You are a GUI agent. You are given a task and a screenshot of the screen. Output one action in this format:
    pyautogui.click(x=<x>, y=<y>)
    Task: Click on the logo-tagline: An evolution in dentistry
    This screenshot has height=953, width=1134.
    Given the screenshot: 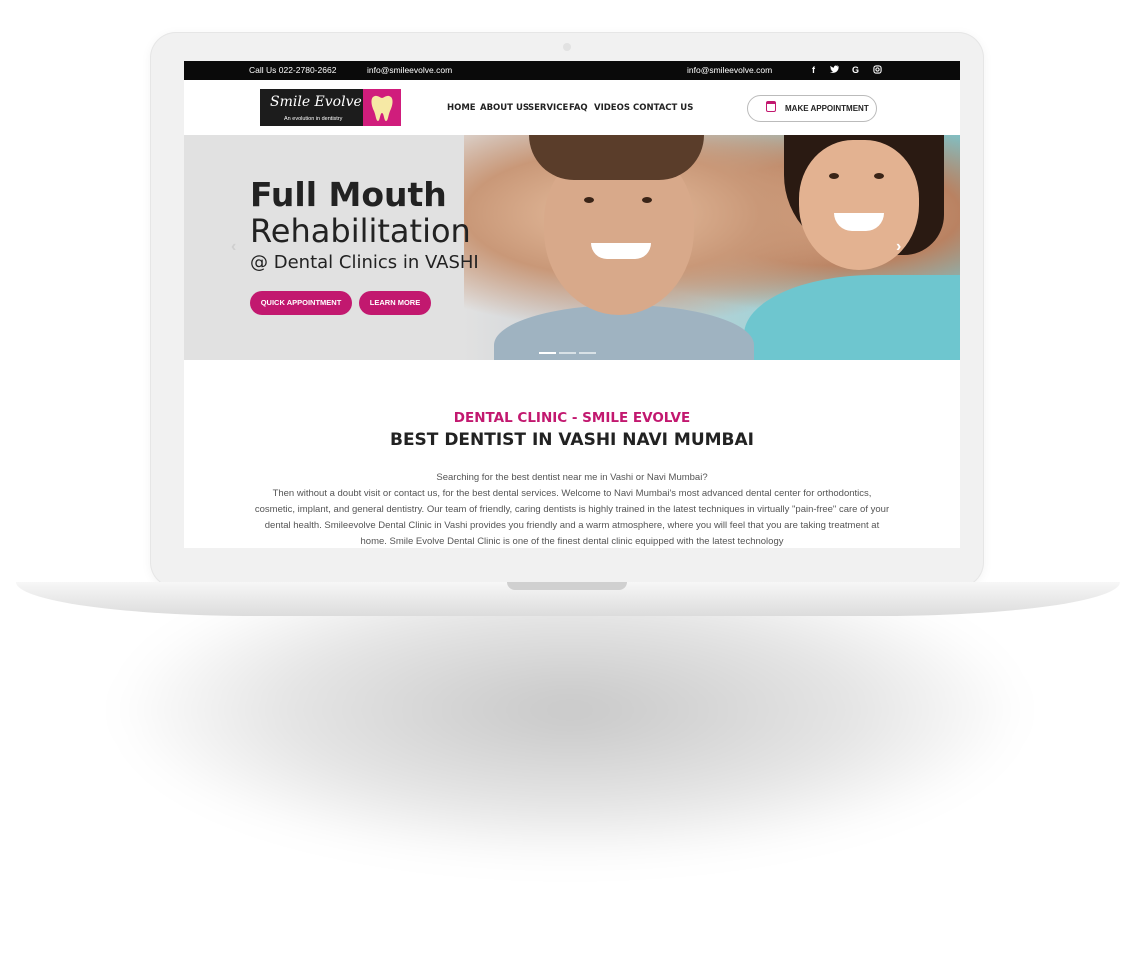 What is the action you would take?
    pyautogui.click(x=313, y=119)
    